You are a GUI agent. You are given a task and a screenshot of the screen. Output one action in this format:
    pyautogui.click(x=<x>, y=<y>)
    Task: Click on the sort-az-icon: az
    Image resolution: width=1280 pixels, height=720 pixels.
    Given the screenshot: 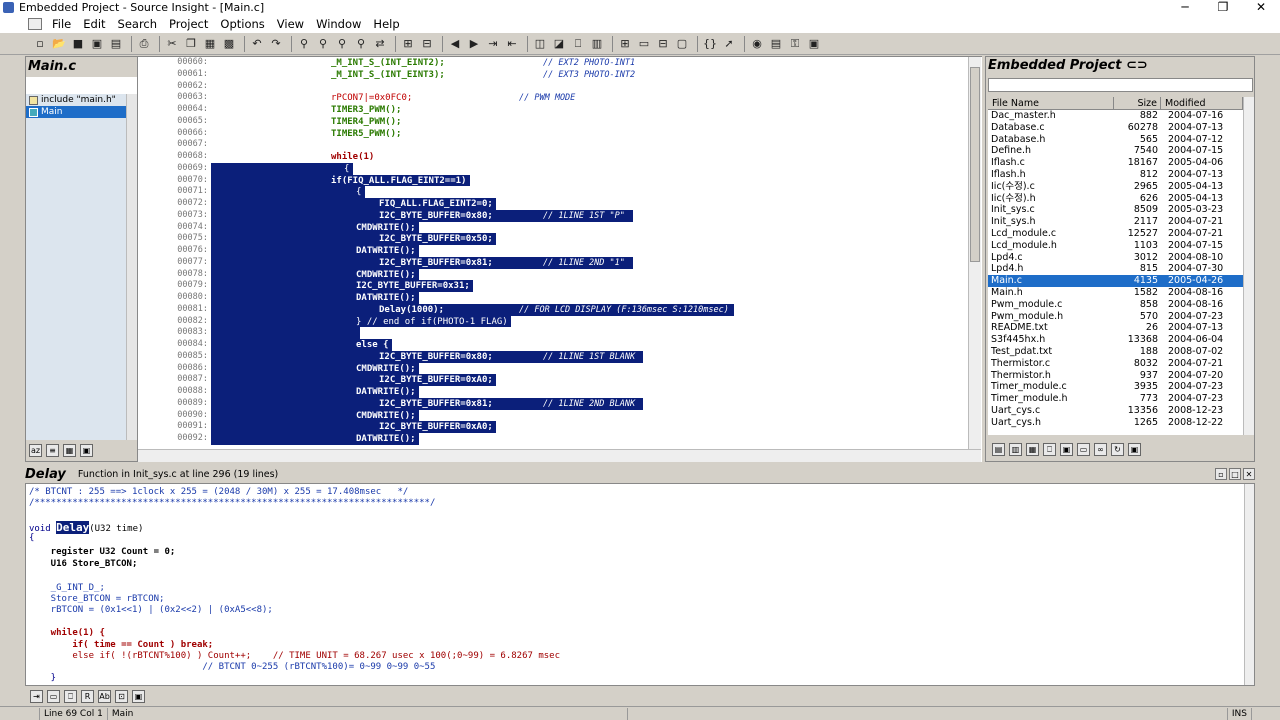 What is the action you would take?
    pyautogui.click(x=35, y=450)
    